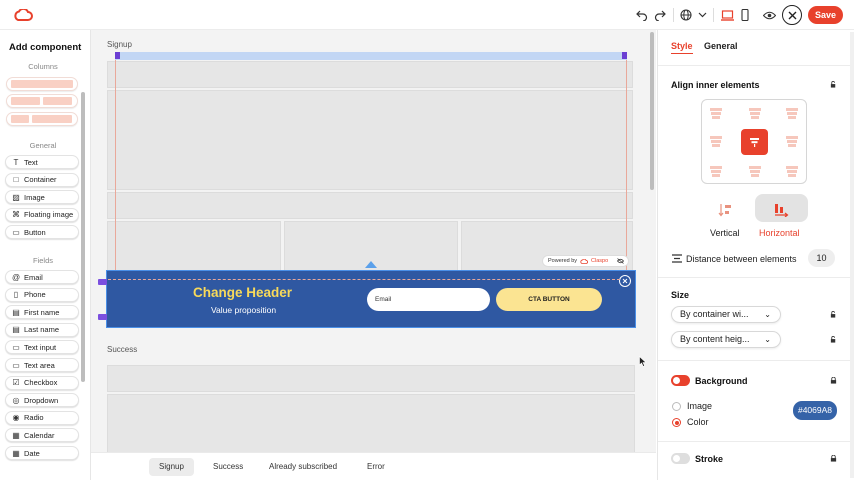 The height and width of the screenshot is (480, 854). I want to click on banner-close-icon, so click(625, 281).